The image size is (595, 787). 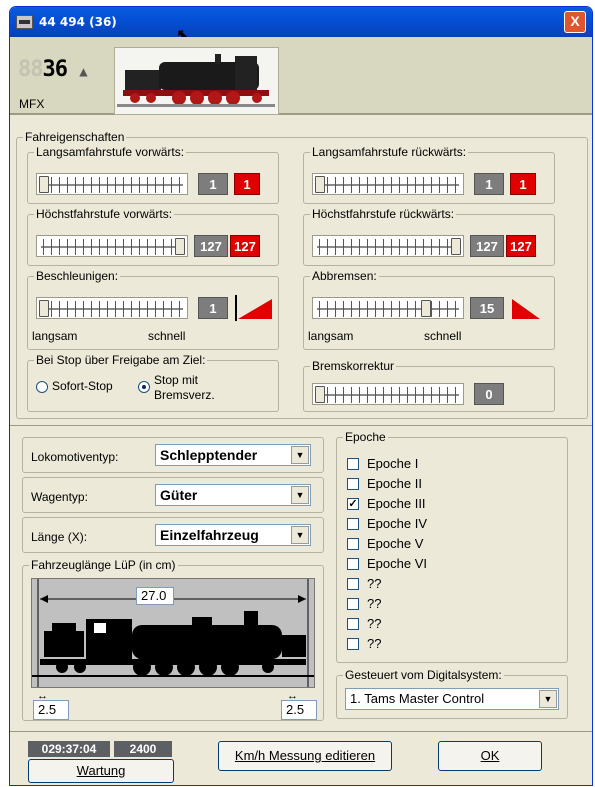 I want to click on wagon-type-select: Güter ▼, so click(x=233, y=495).